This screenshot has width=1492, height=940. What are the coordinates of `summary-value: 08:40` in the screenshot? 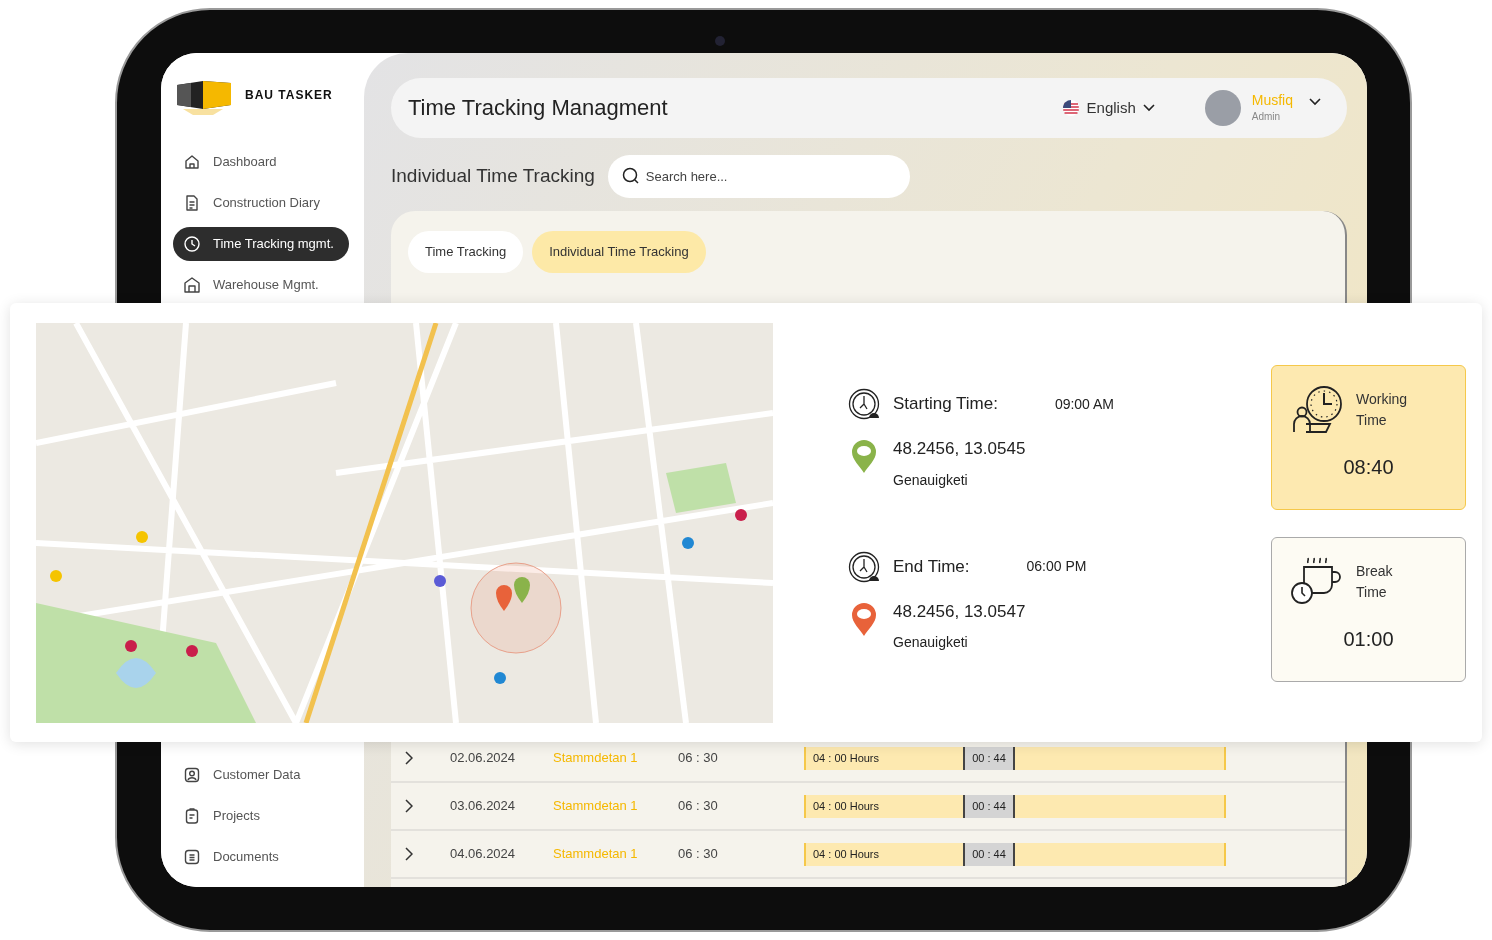 It's located at (1368, 467).